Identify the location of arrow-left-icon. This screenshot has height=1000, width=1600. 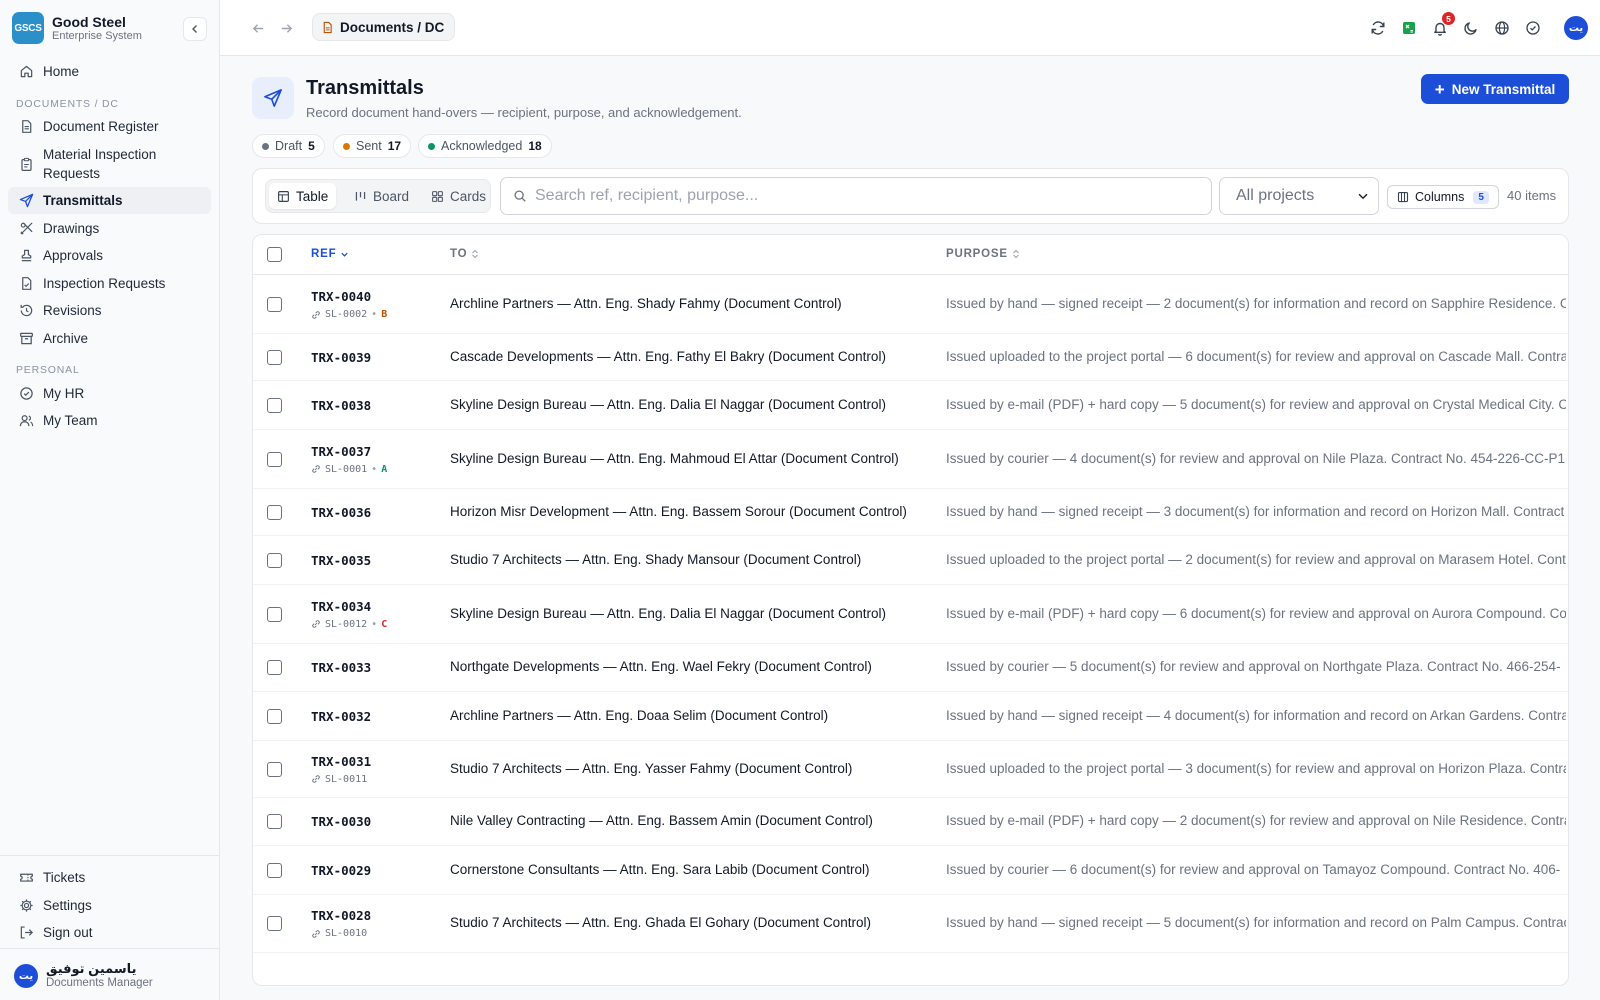
(257, 28).